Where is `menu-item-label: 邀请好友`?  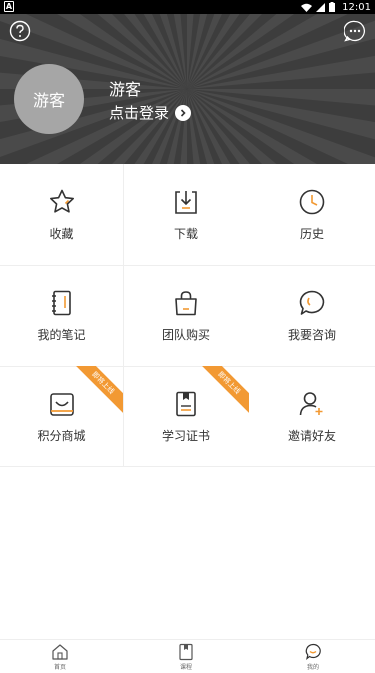 menu-item-label: 邀请好友 is located at coordinates (311, 436).